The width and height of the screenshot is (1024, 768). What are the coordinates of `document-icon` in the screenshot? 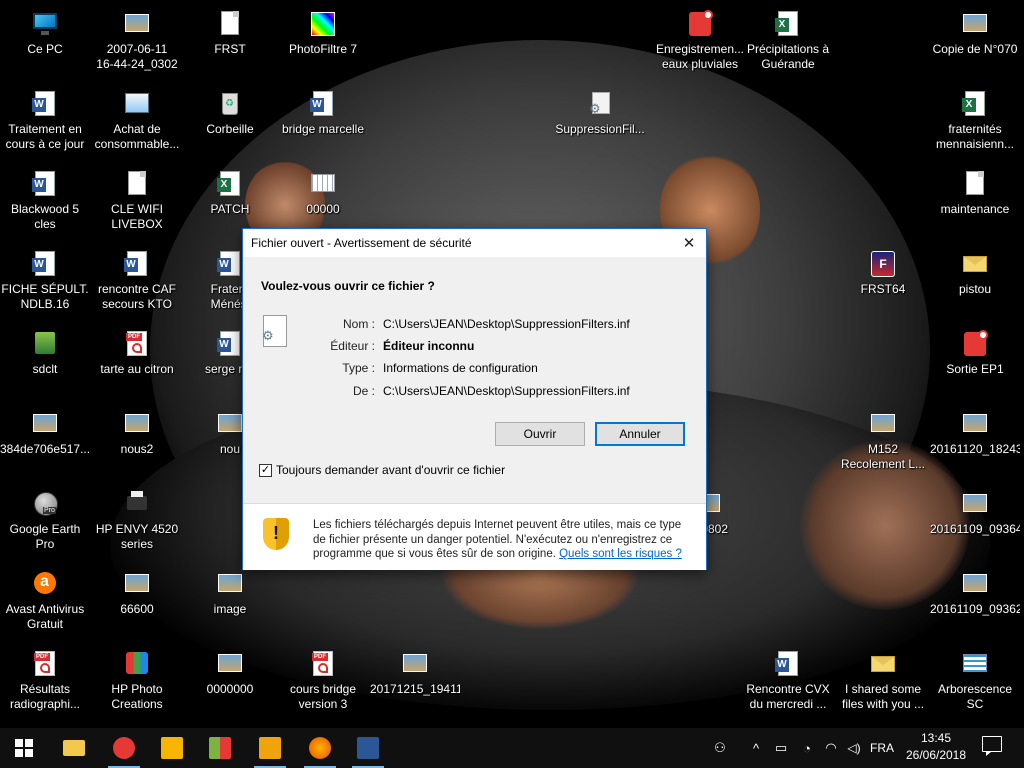 It's located at (137, 184).